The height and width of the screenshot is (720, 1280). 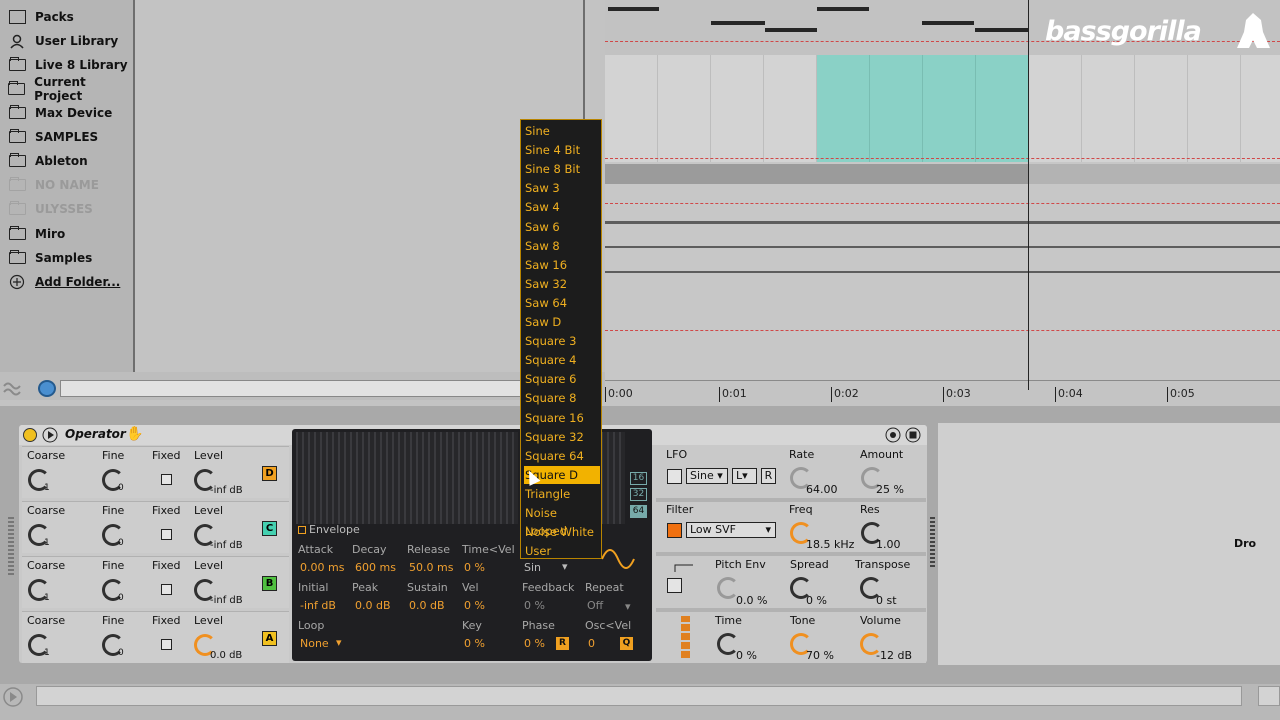 What do you see at coordinates (431, 567) in the screenshot?
I see `release-value: 50.0 ms` at bounding box center [431, 567].